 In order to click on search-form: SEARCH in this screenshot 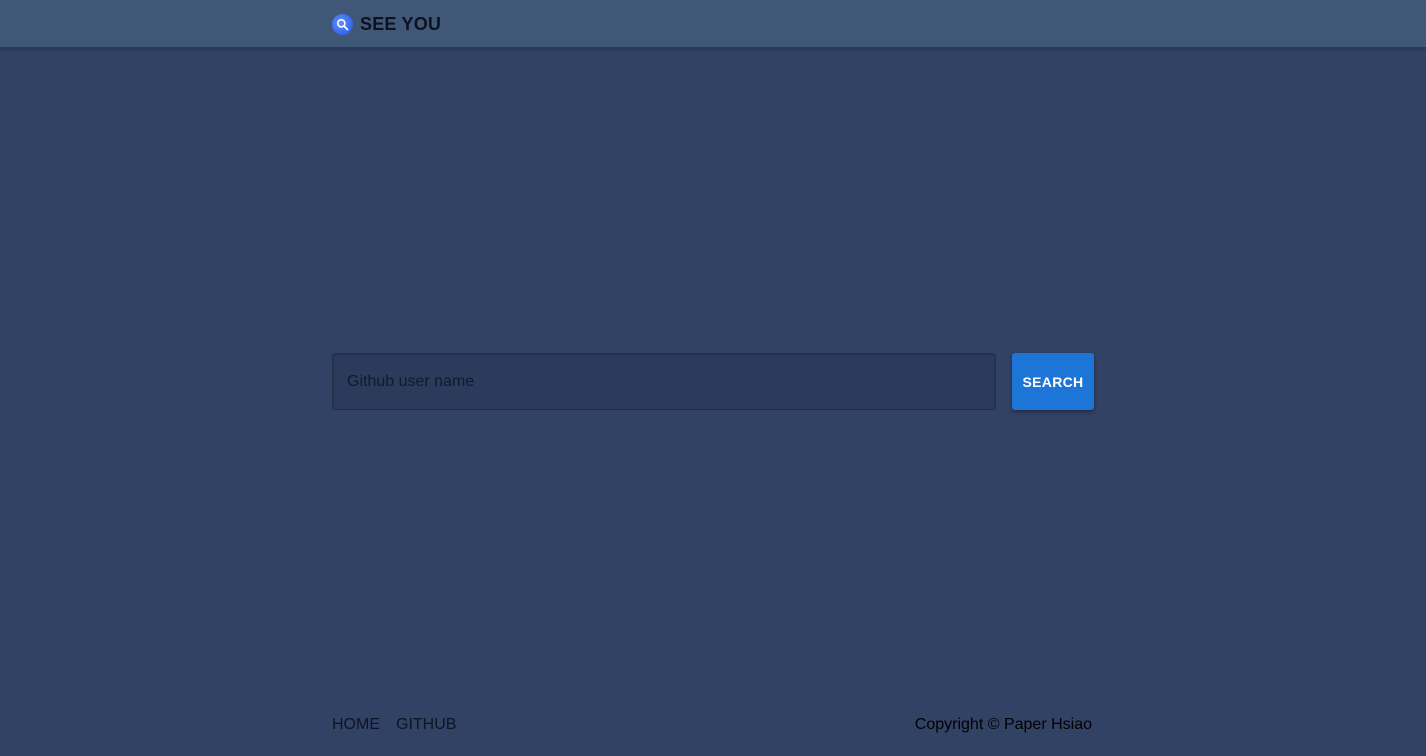, I will do `click(713, 381)`.